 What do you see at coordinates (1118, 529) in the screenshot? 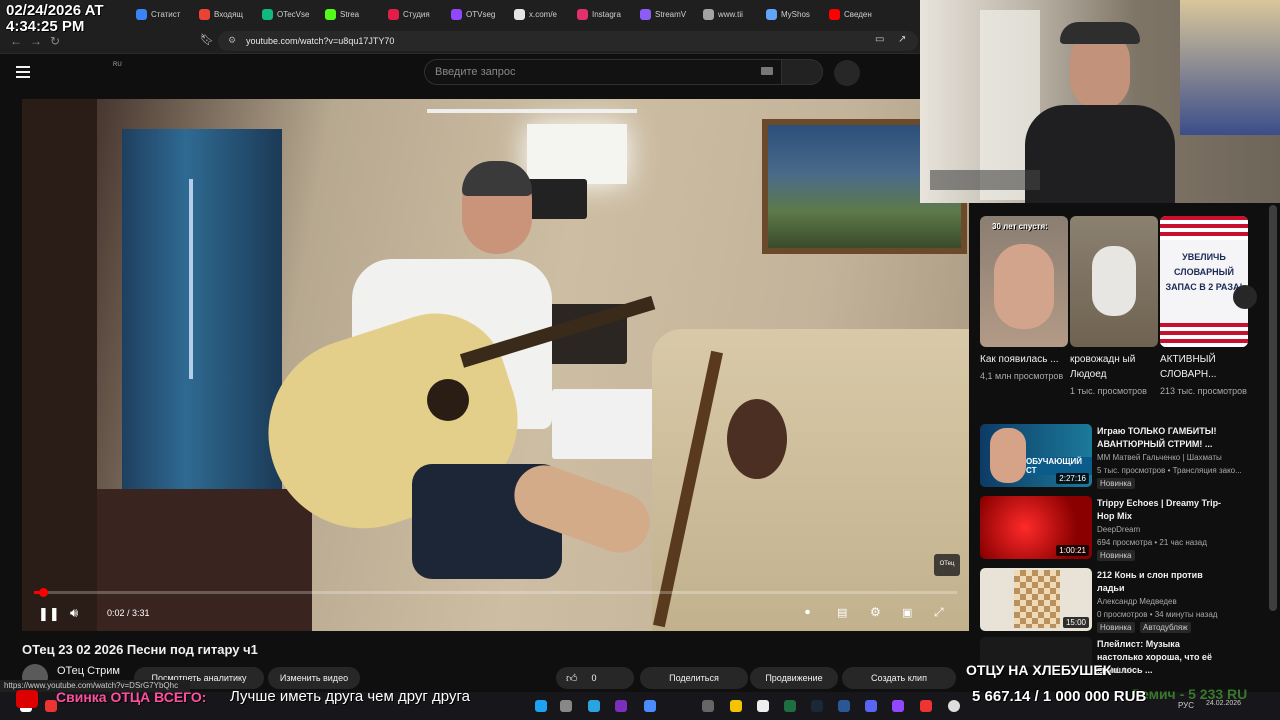
I see `channel-name: DeepDream` at bounding box center [1118, 529].